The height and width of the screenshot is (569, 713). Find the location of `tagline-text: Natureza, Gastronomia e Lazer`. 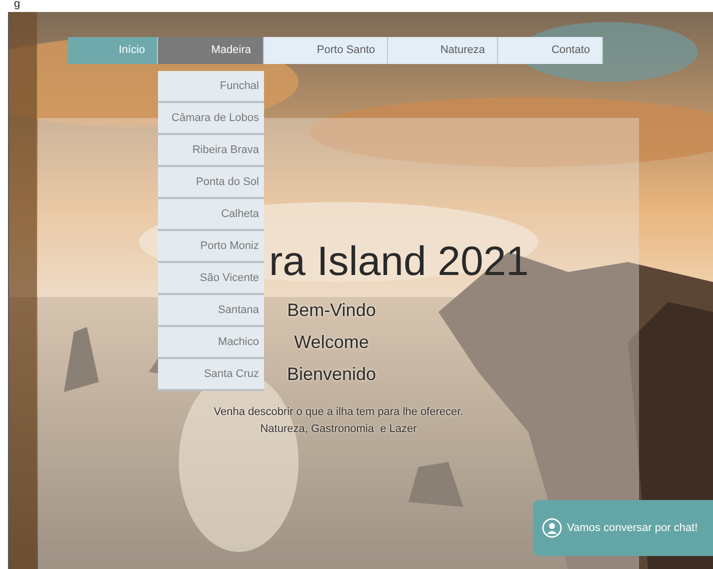

tagline-text: Natureza, Gastronomia e Lazer is located at coordinates (338, 429).